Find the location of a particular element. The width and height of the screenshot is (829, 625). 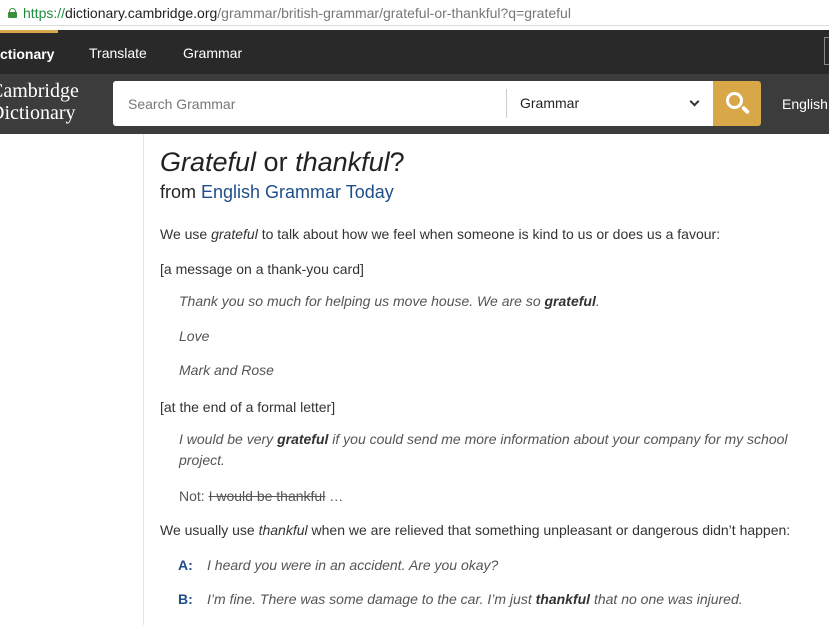

site-header: Cambridge Dictionary Grammar English is located at coordinates (414, 104).